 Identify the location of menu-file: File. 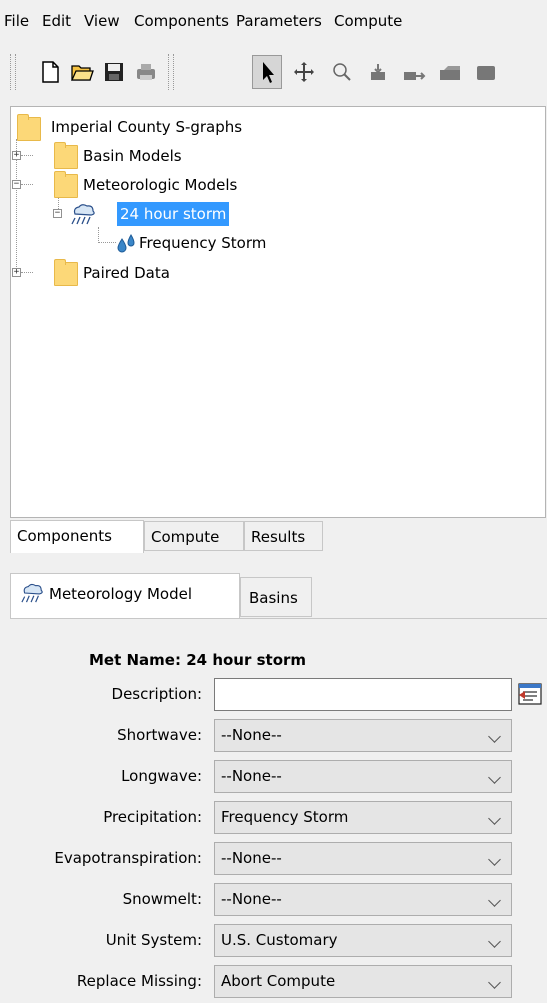
(16, 21).